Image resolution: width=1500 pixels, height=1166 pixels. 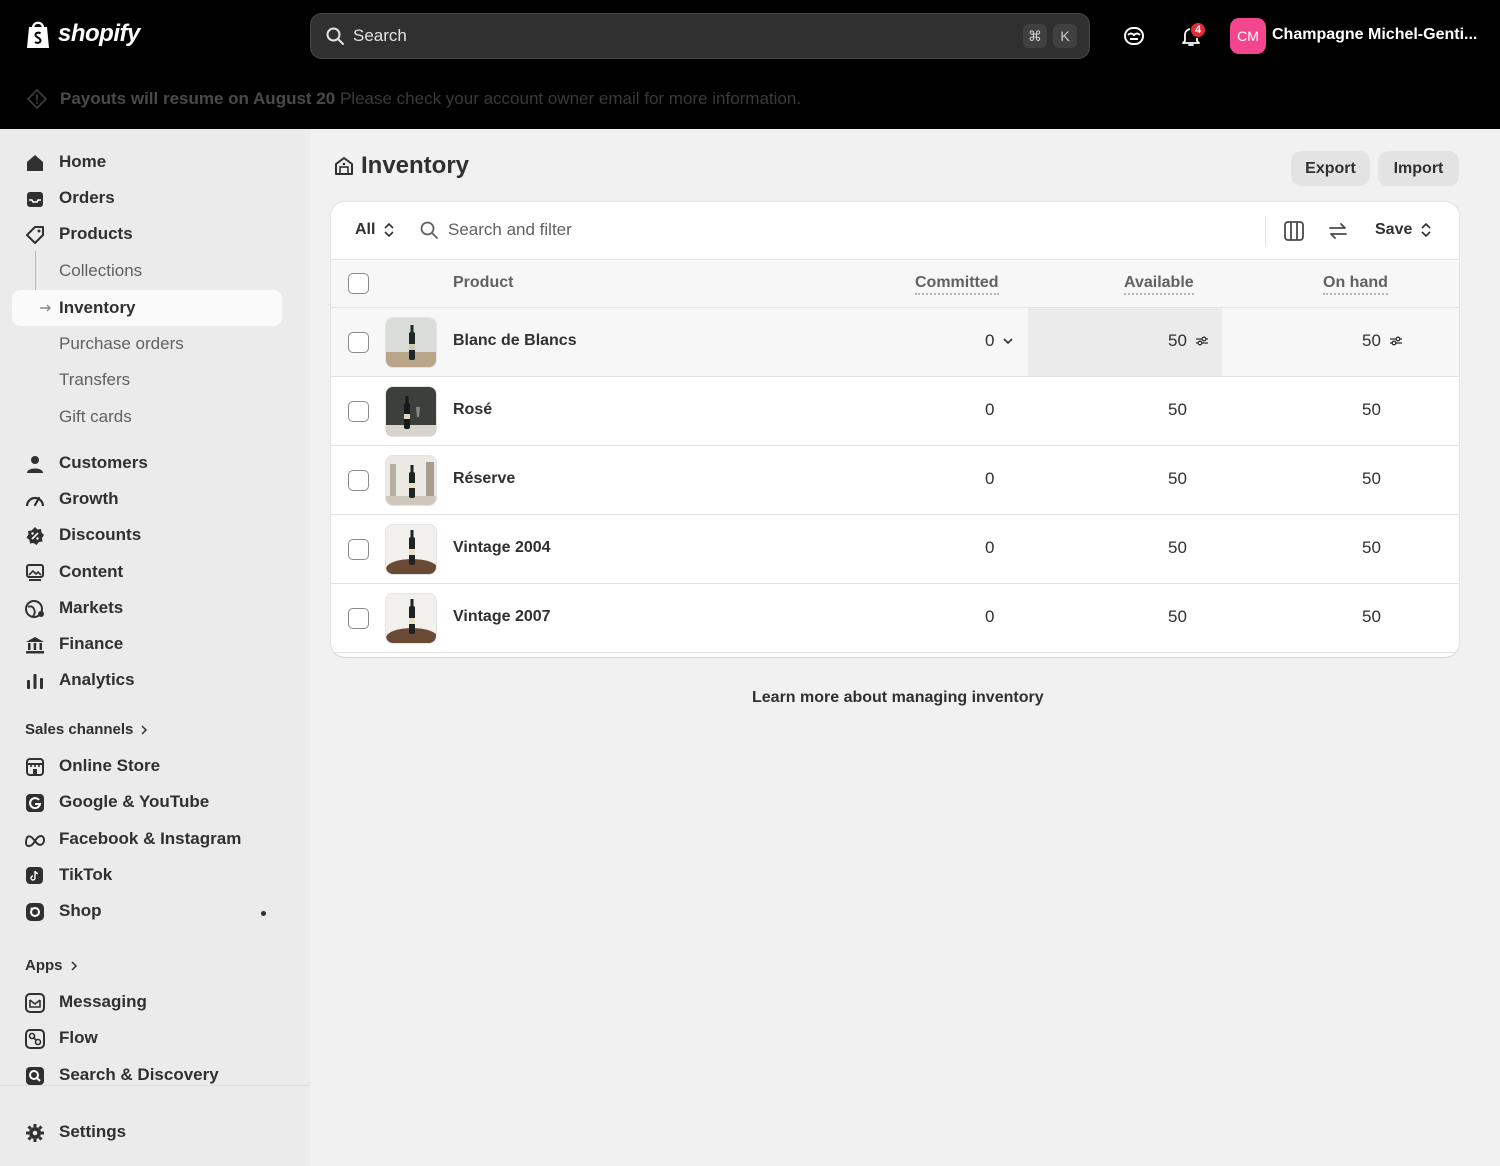 I want to click on sidebar-item-analytics: Analytics, so click(x=147, y=680).